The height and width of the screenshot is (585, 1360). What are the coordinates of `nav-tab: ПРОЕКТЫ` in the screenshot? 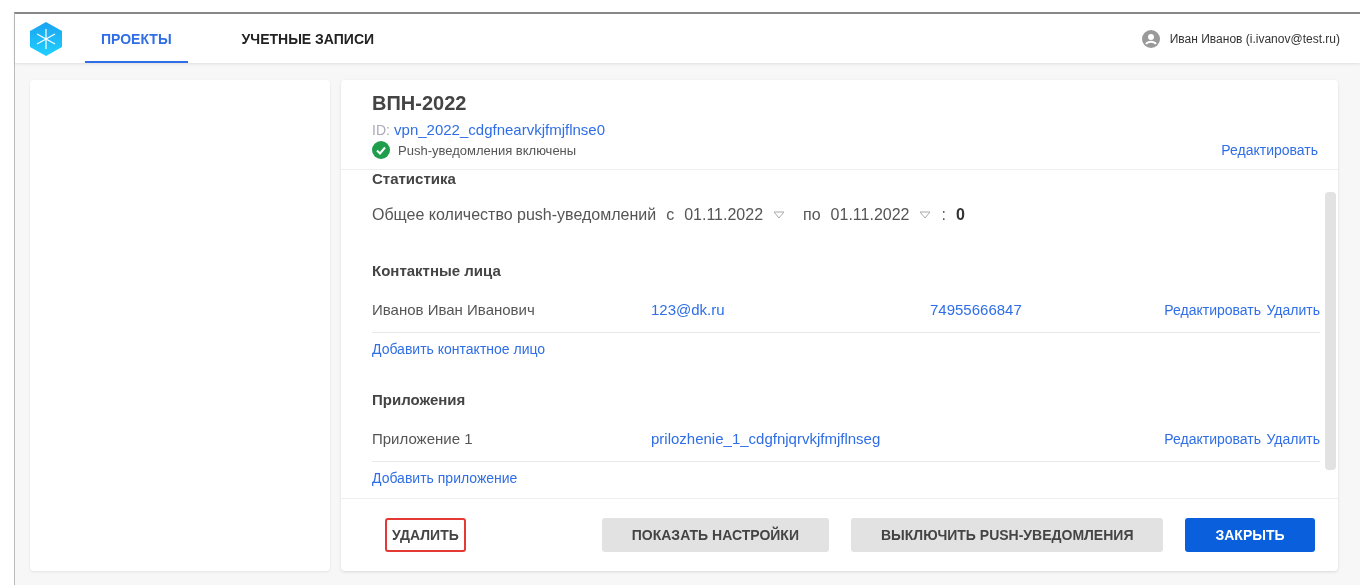 It's located at (136, 38).